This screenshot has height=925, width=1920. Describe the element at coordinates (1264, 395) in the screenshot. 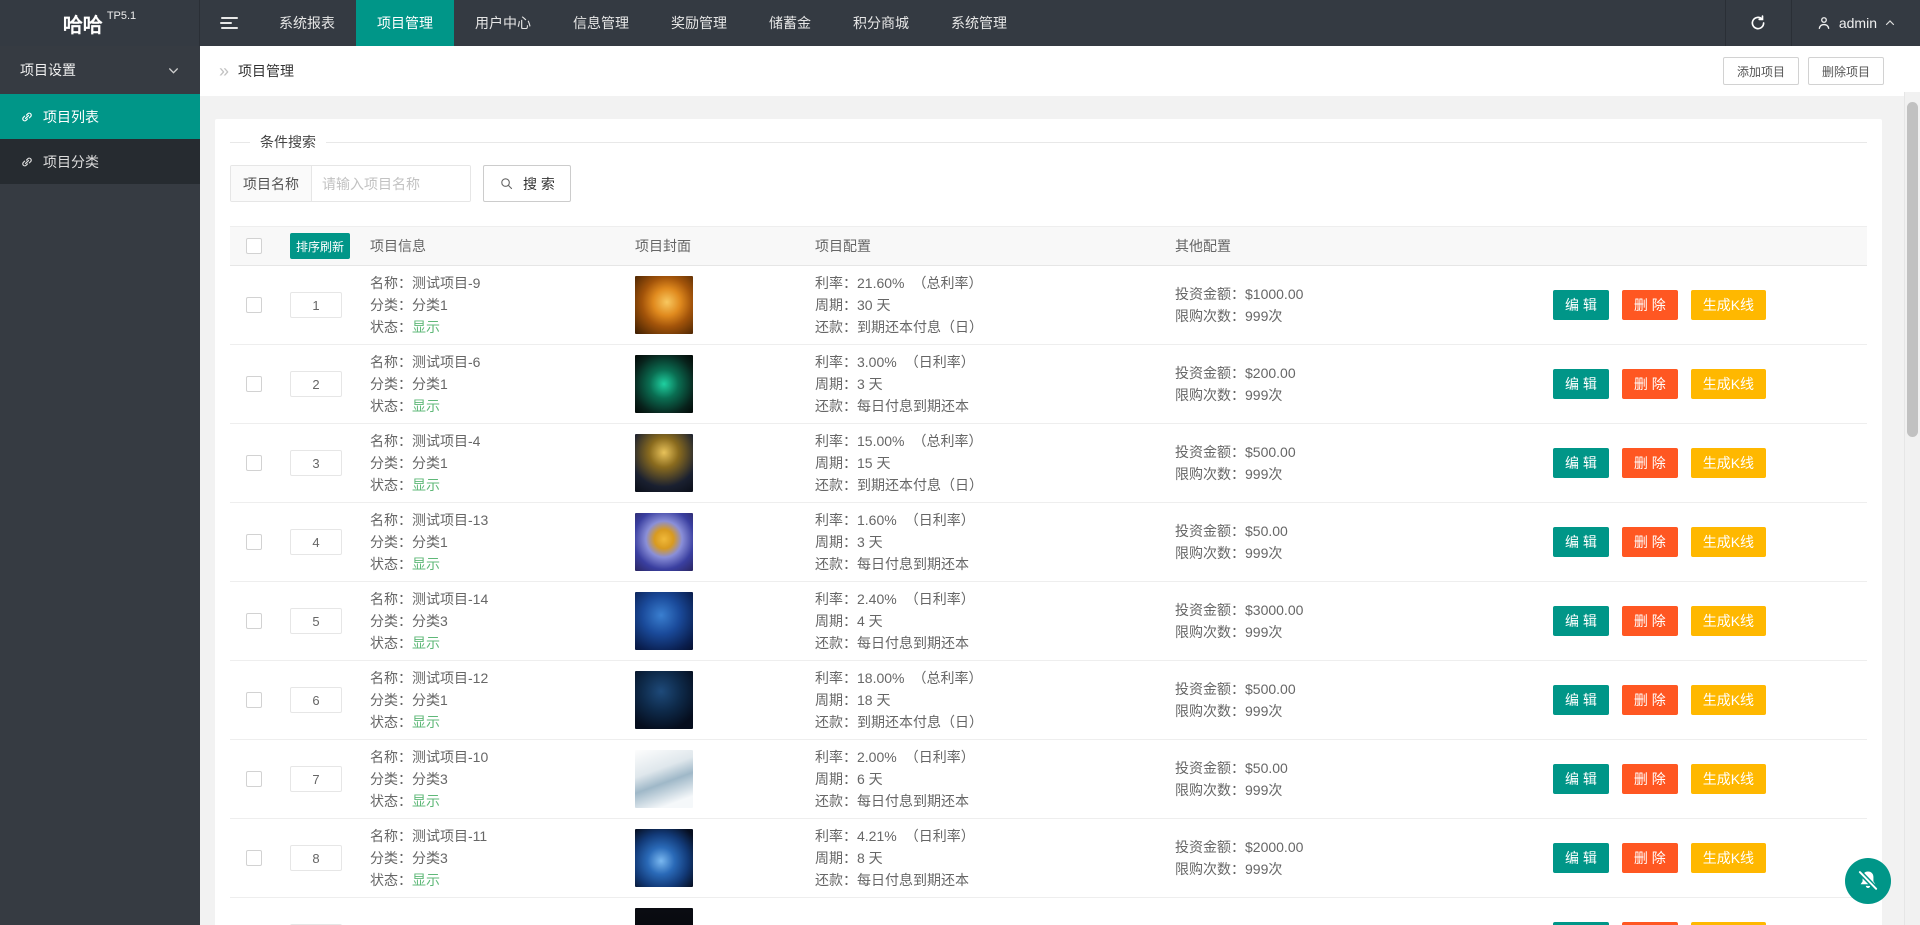

I see `limit-value: 999次` at that location.